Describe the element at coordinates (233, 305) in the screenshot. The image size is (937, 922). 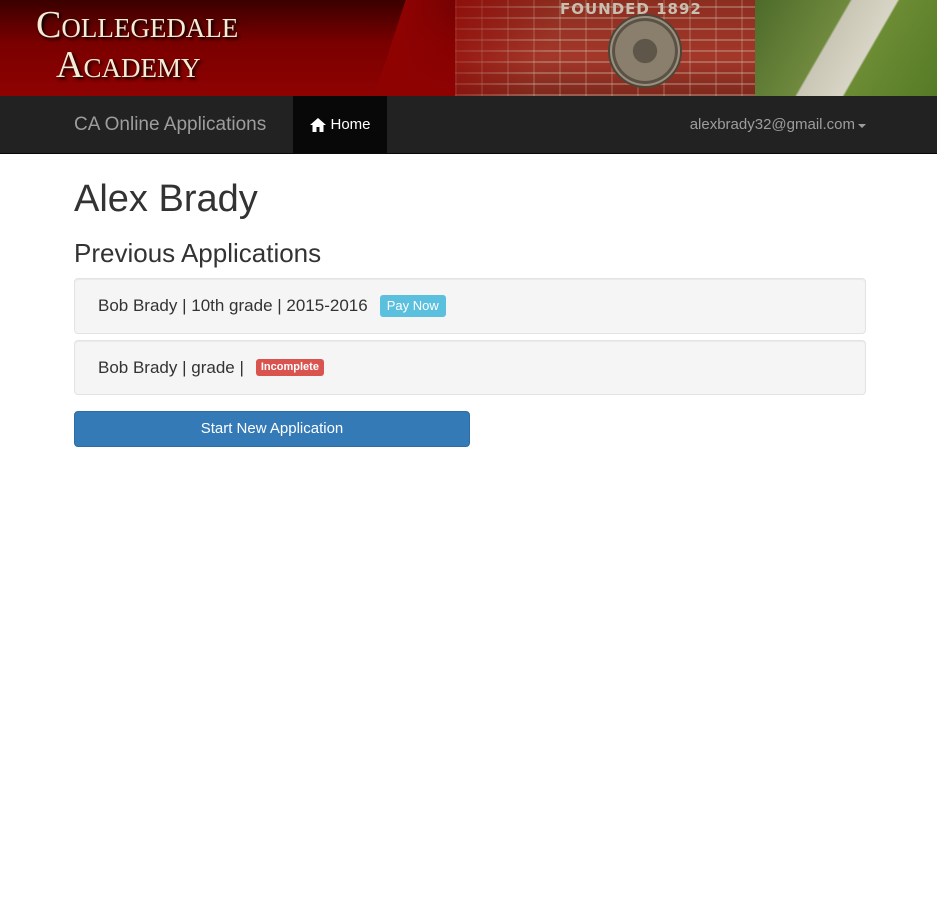
I see `application-summary: Bob Brady | 10th grade | 2015-2016` at that location.